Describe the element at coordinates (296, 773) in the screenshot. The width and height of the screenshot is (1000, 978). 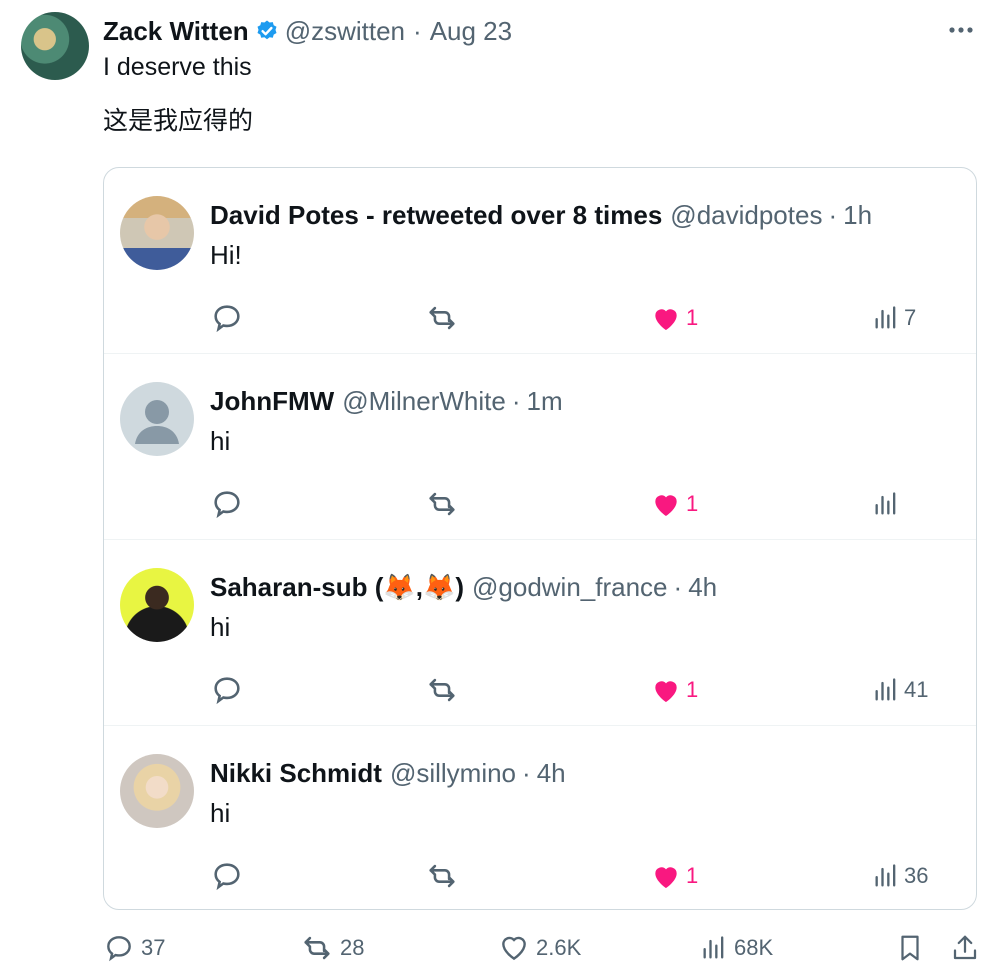
I see `reply-author-name: Nikki Schmidt` at that location.